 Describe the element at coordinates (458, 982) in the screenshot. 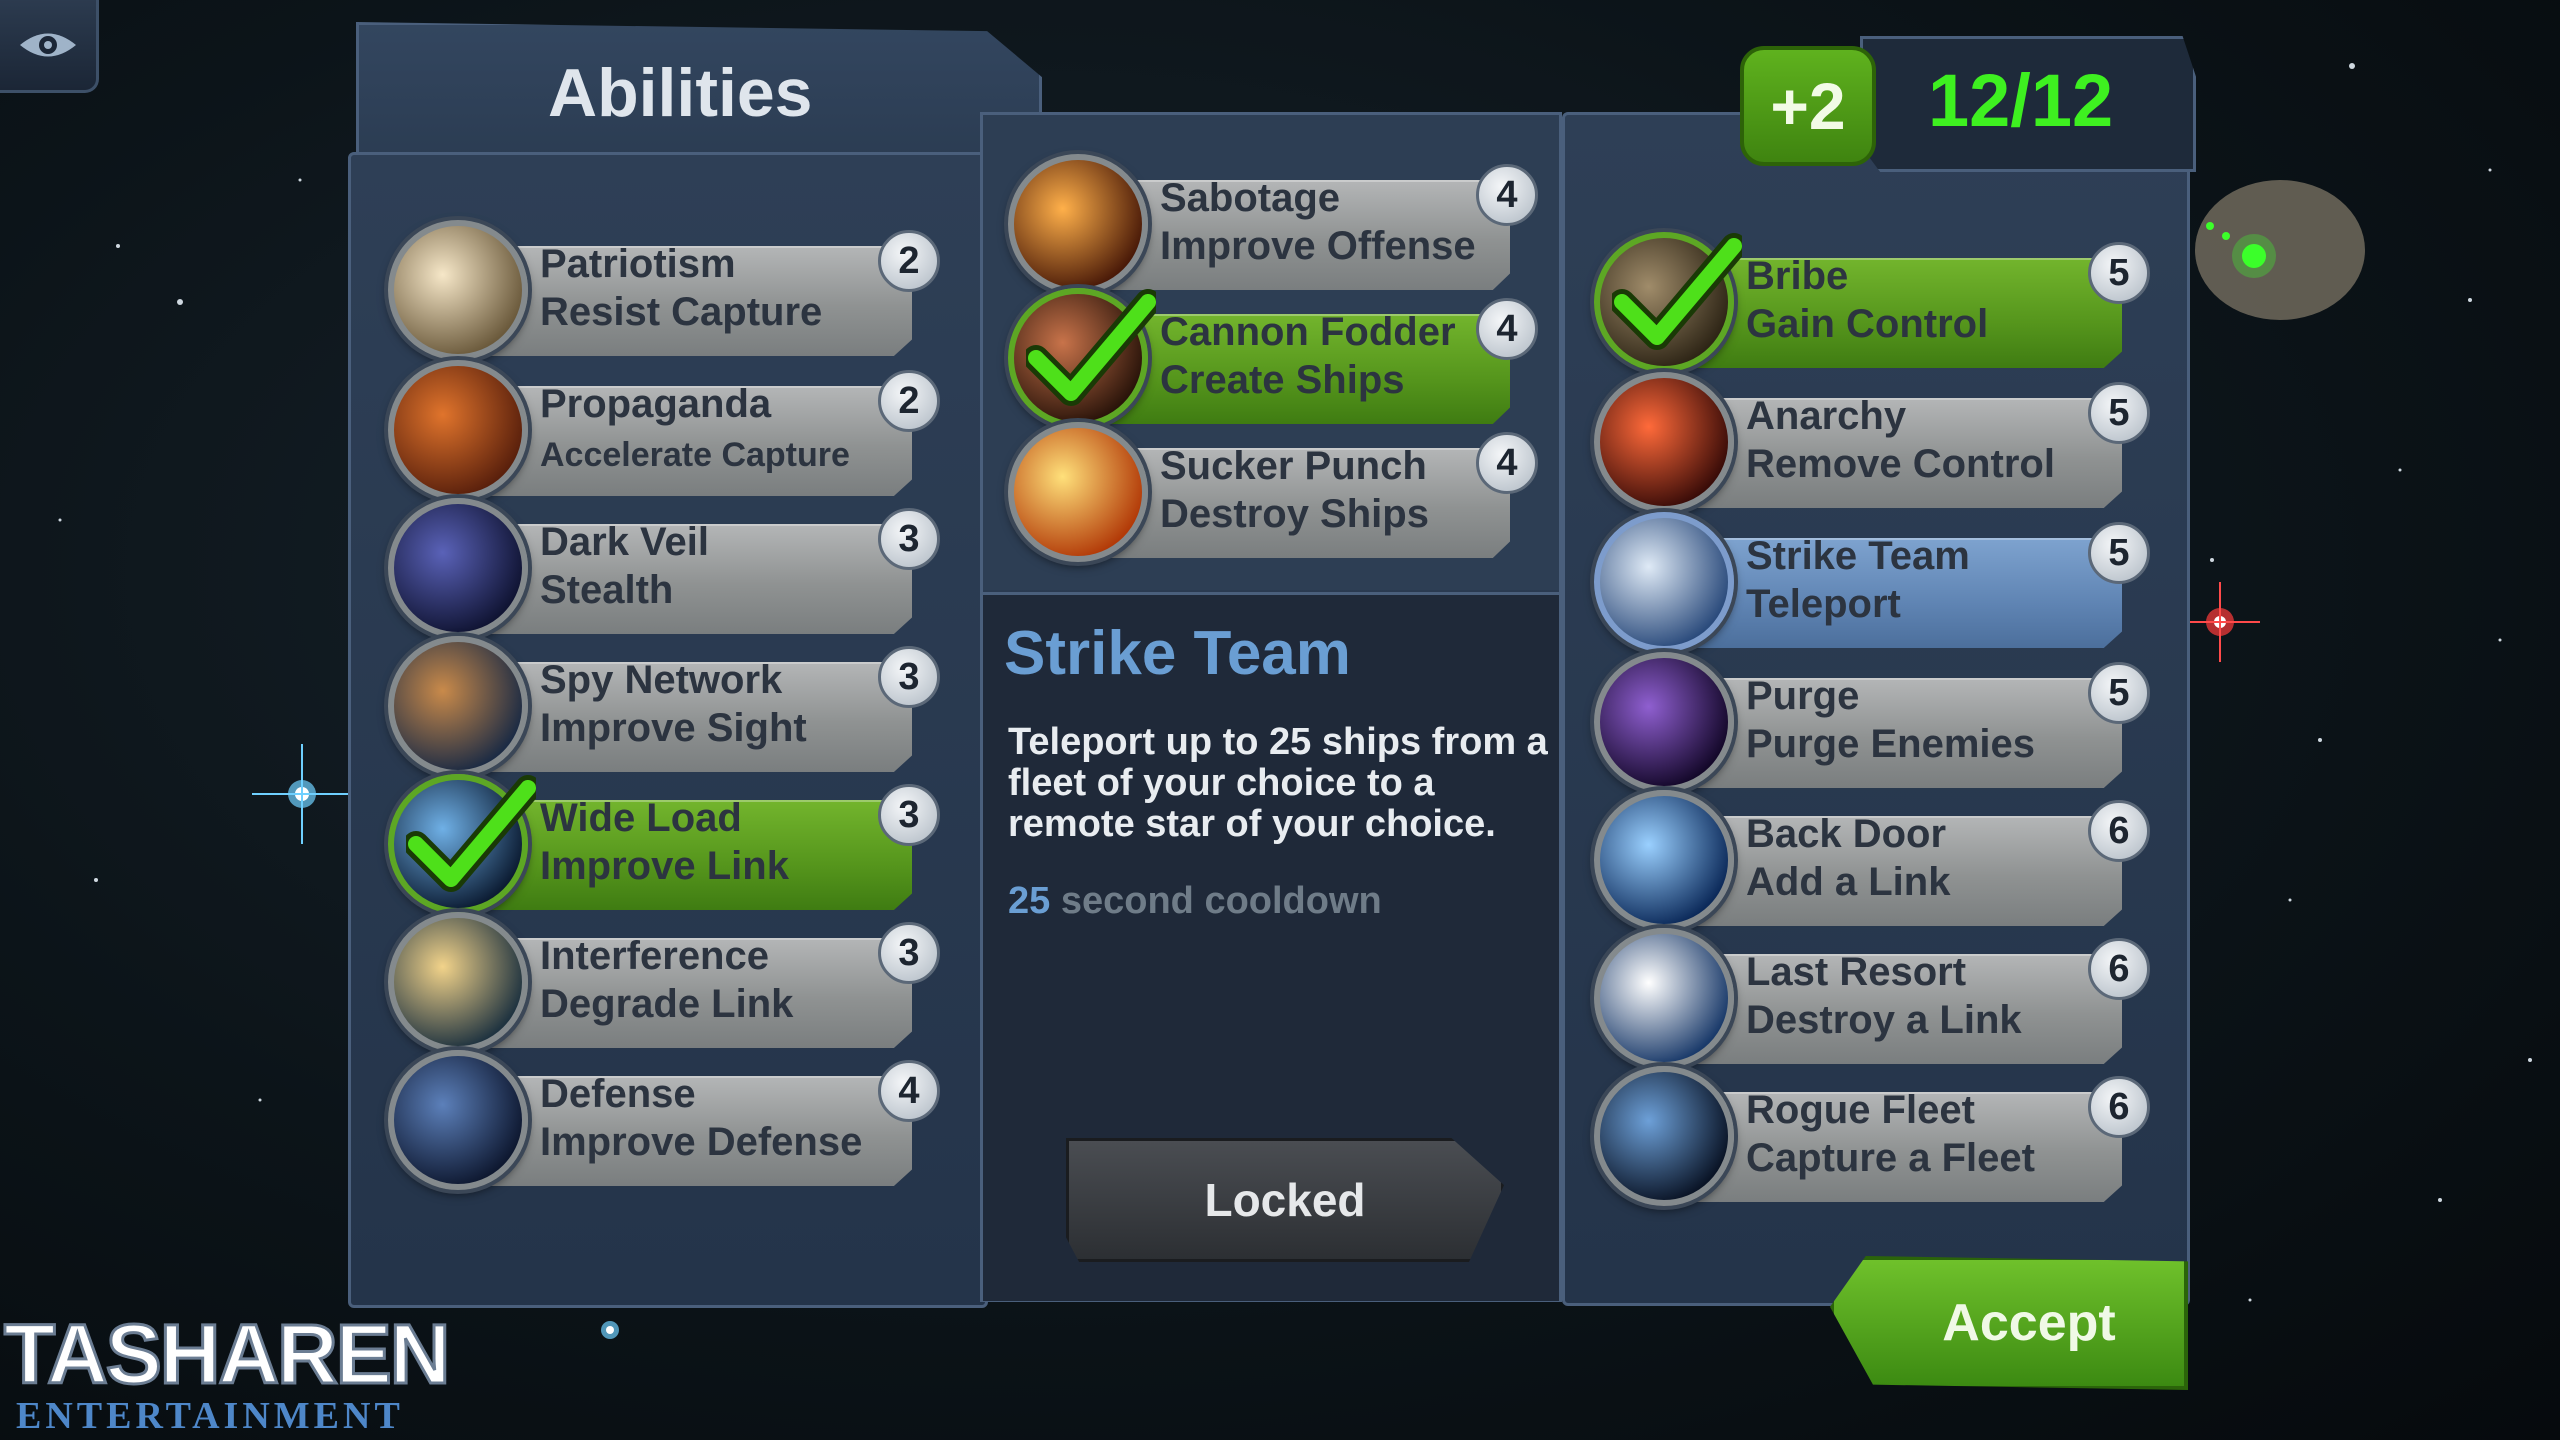

I see `comet-icon` at that location.